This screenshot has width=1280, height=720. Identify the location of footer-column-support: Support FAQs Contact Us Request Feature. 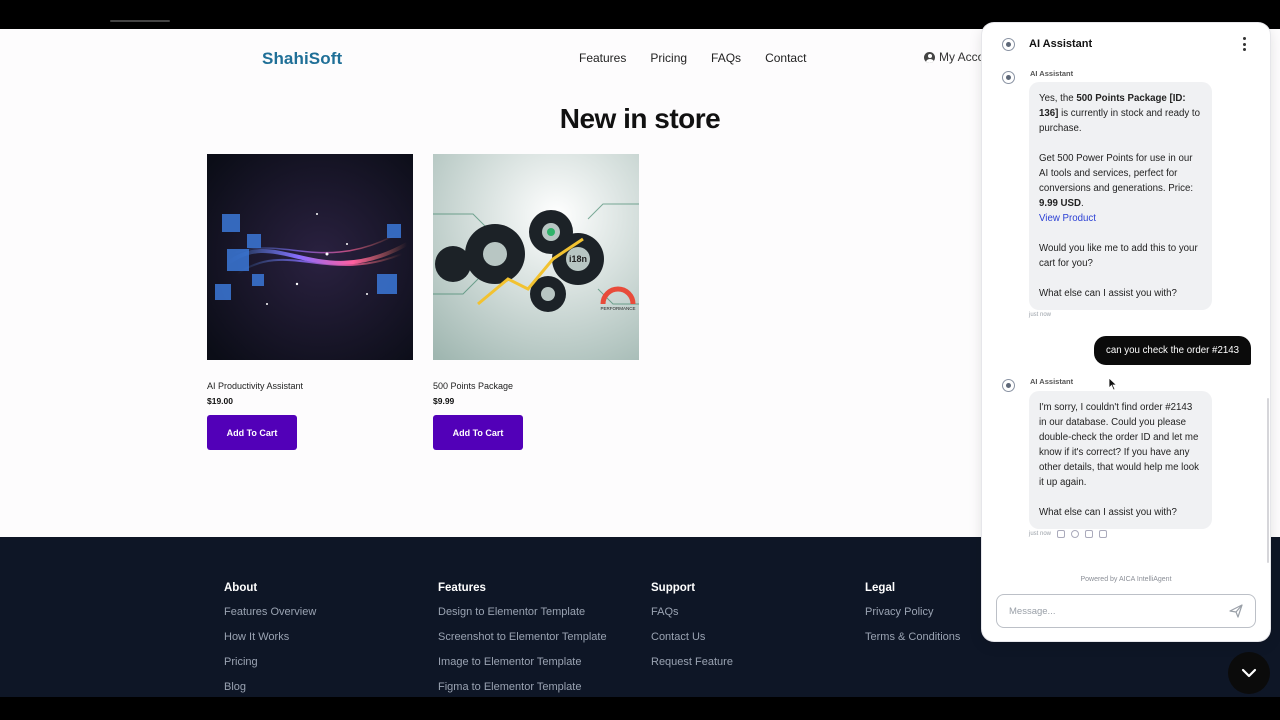
(692, 631).